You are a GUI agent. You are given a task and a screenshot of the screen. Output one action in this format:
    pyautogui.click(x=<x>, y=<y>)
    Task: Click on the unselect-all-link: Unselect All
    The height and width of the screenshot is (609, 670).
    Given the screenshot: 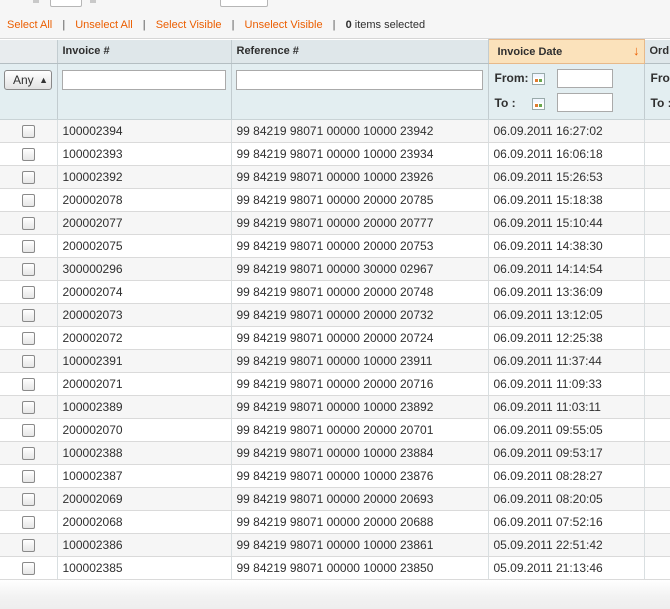 What is the action you would take?
    pyautogui.click(x=103, y=25)
    